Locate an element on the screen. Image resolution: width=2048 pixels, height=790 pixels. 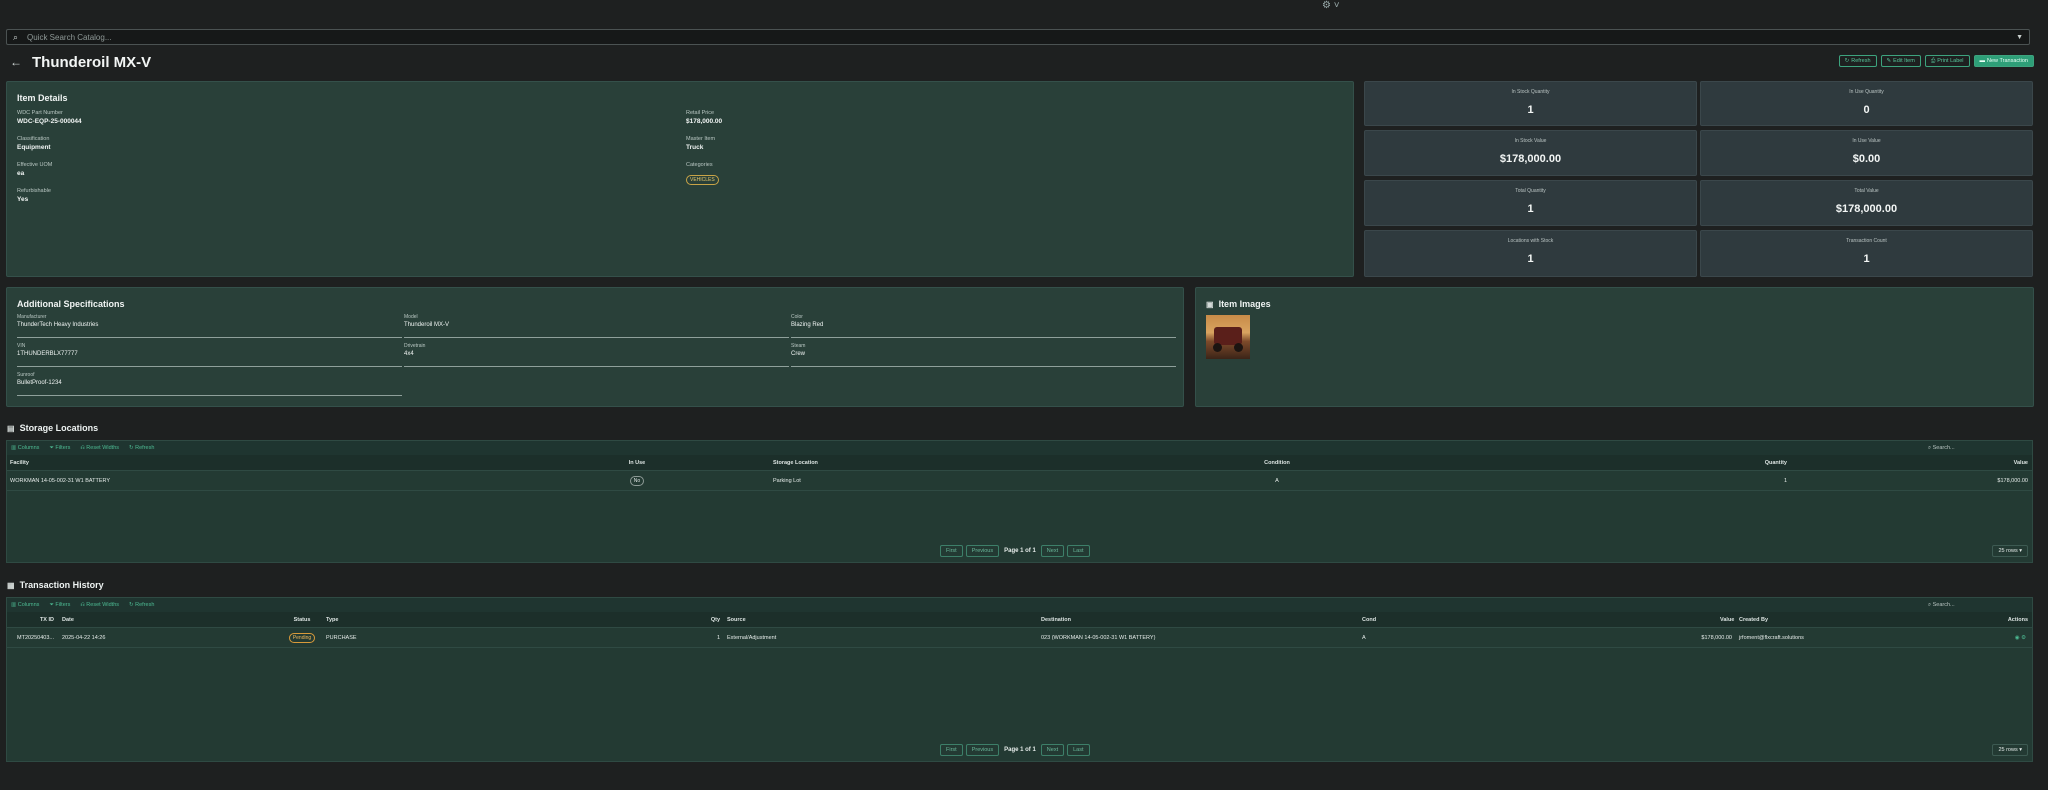
column-header-destination: Destination is located at coordinates (1201, 620).